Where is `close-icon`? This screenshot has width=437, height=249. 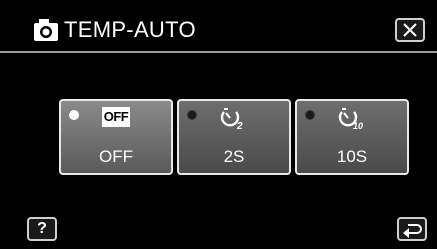
close-icon is located at coordinates (410, 30).